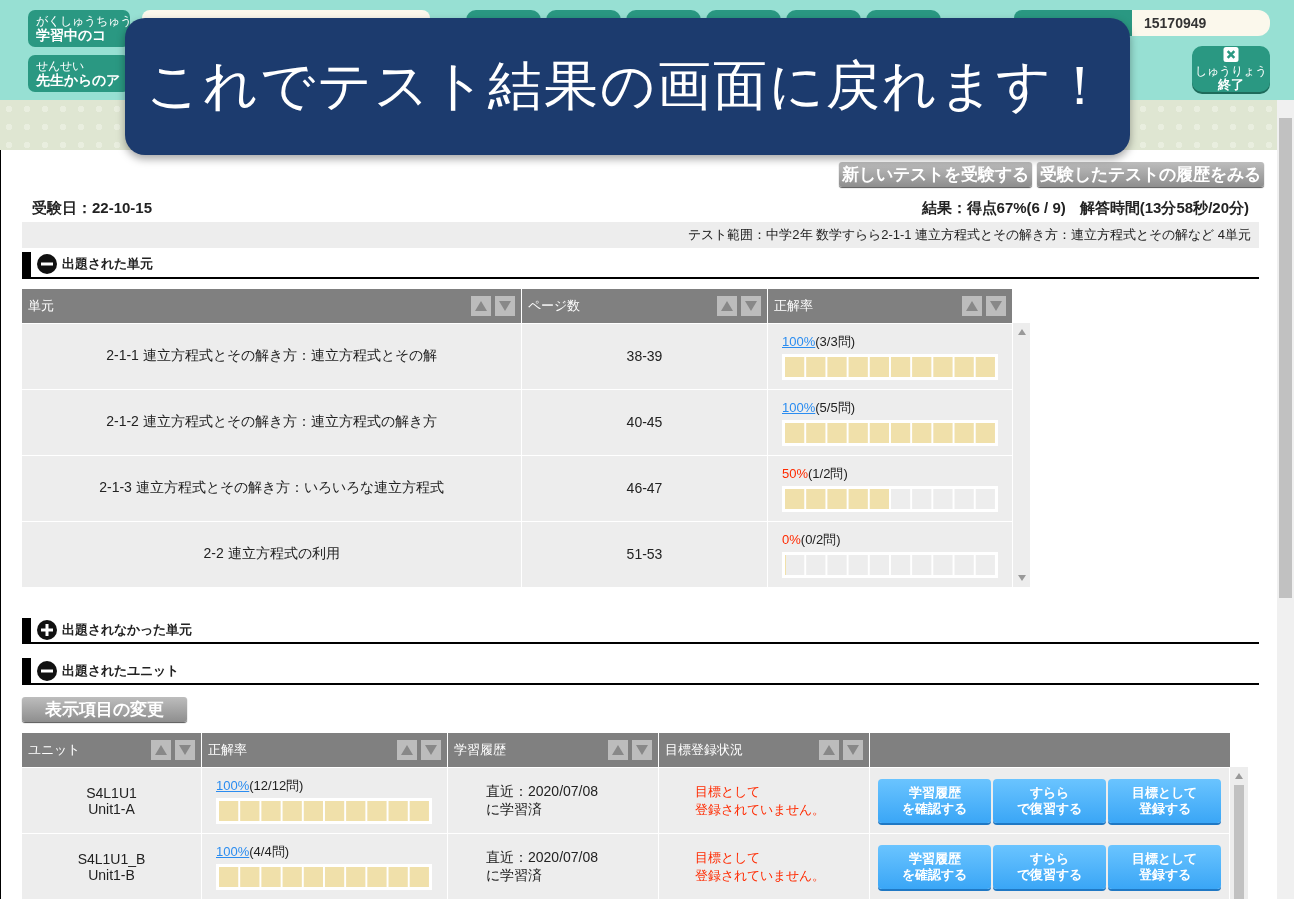  Describe the element at coordinates (645, 553) in the screenshot. I see `table-cell: 51-53` at that location.